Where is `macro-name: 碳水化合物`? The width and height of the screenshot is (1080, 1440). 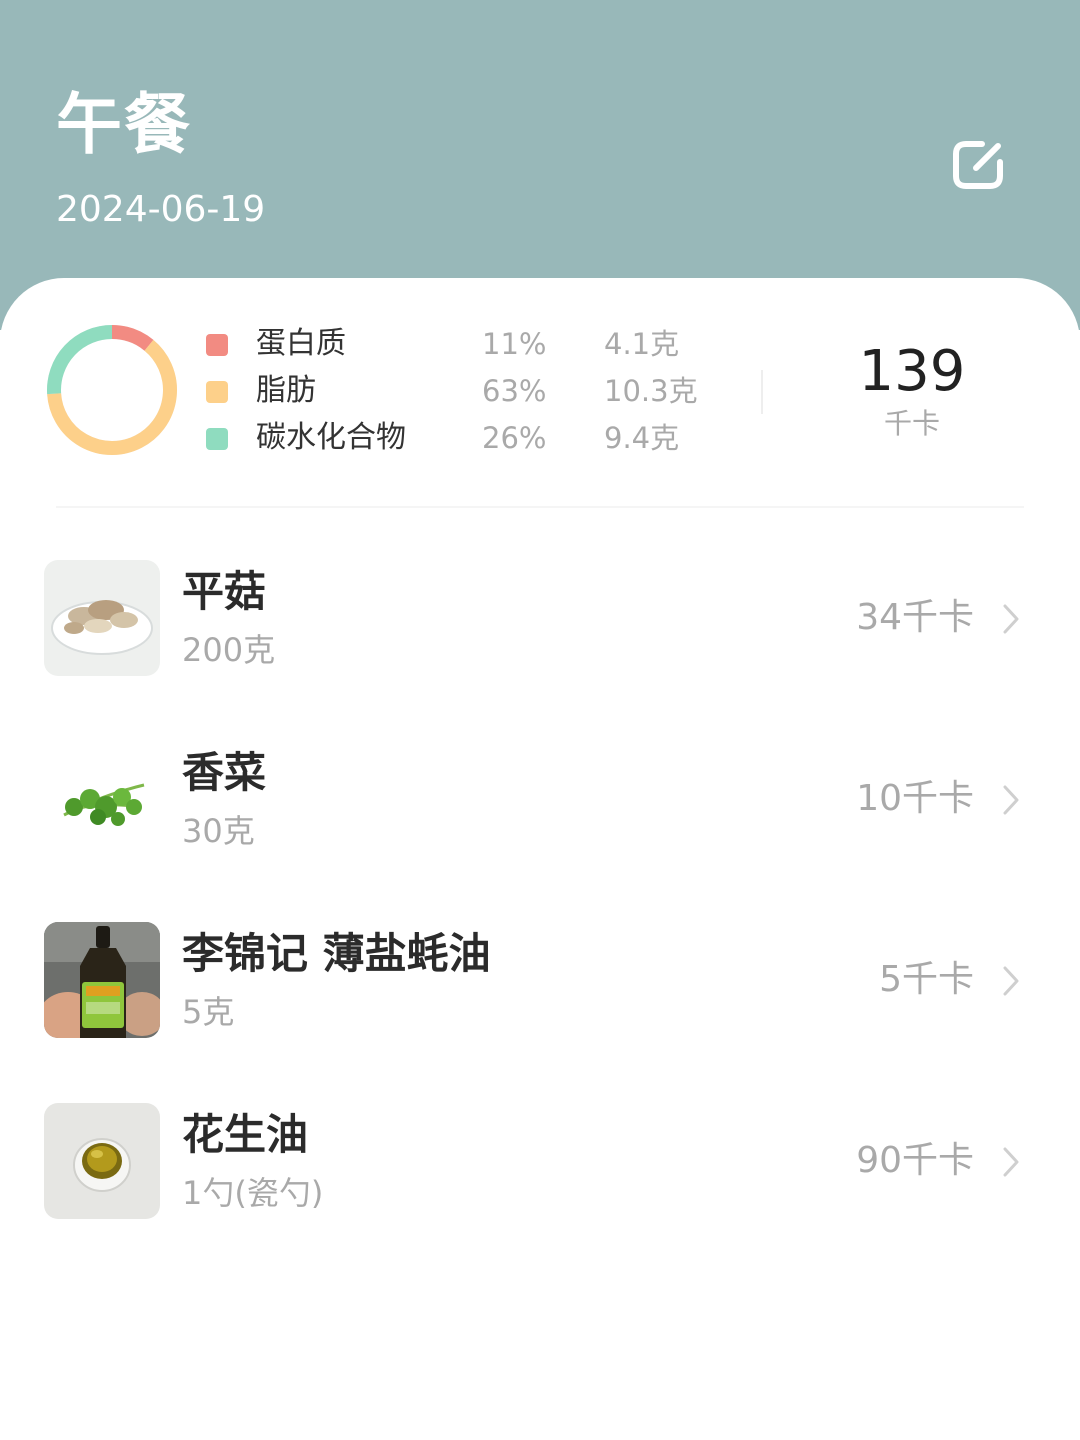 macro-name: 碳水化合物 is located at coordinates (331, 437).